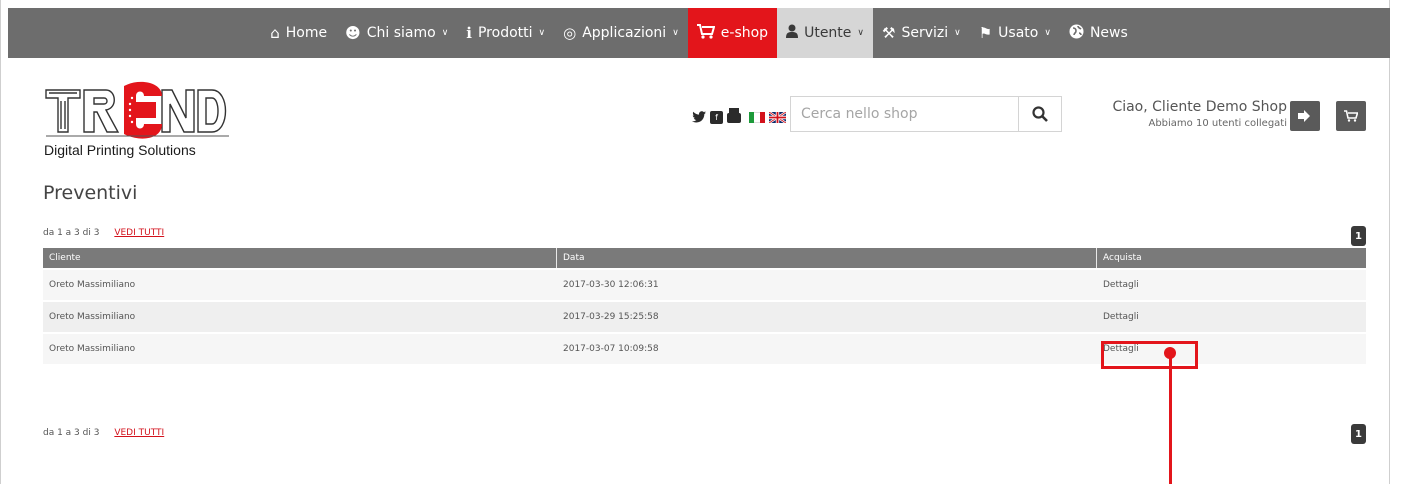 The width and height of the screenshot is (1407, 484). What do you see at coordinates (1170, 418) in the screenshot?
I see `callout-line` at bounding box center [1170, 418].